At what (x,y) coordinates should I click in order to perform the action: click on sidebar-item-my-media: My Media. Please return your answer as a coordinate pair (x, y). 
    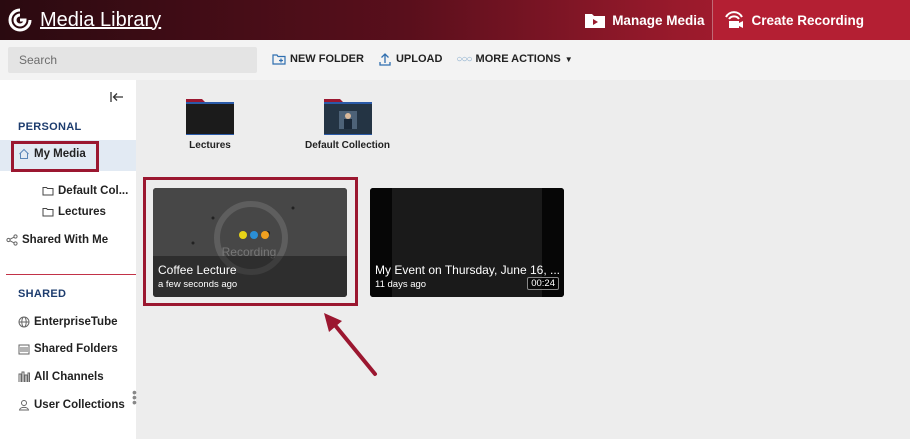
    Looking at the image, I should click on (52, 154).